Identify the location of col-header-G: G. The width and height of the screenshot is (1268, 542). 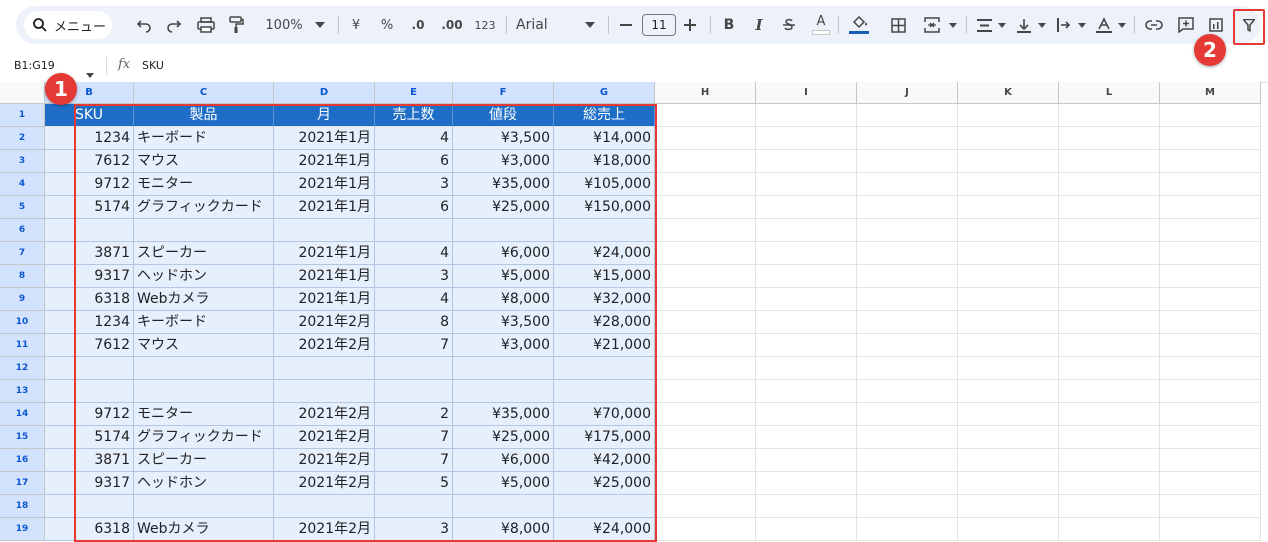
(604, 93).